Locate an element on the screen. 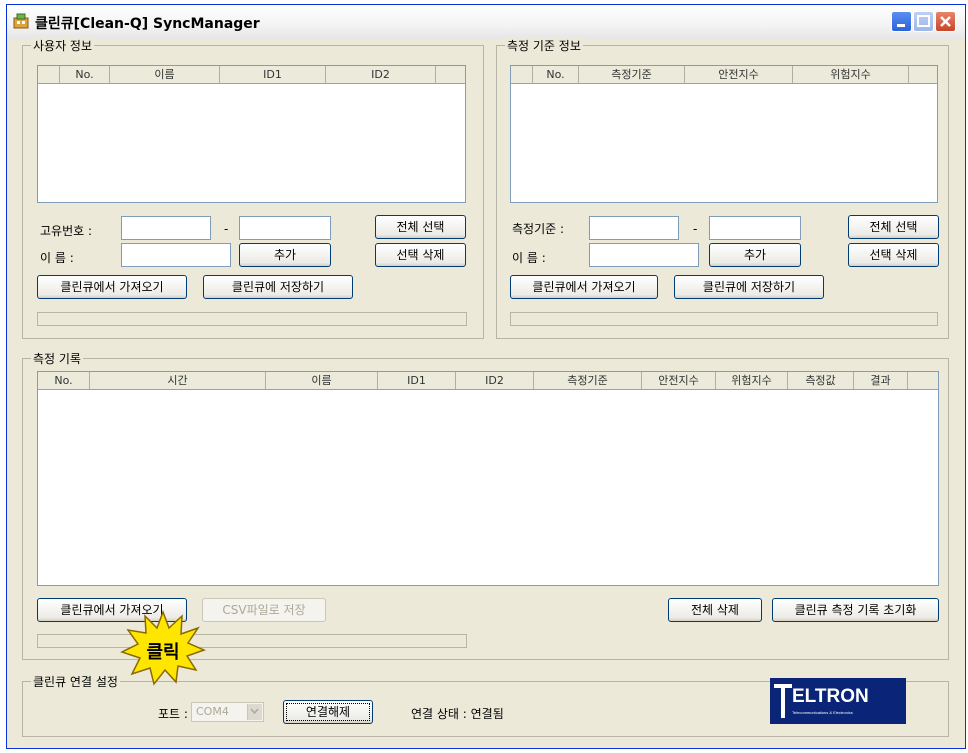  name-input is located at coordinates (176, 255).